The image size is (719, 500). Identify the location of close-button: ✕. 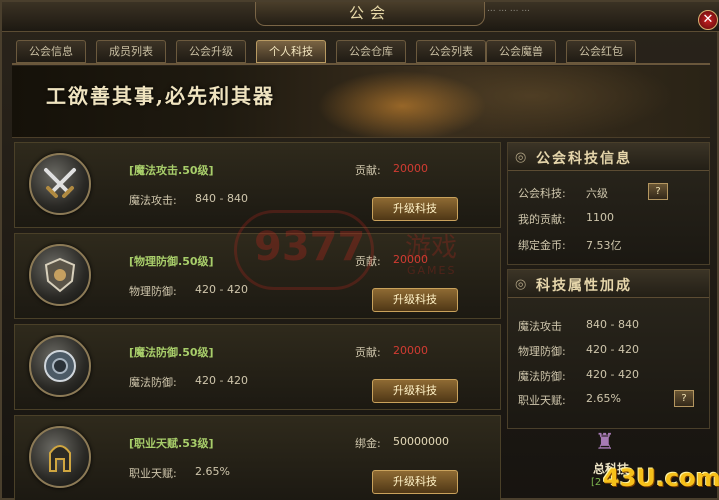
(708, 20).